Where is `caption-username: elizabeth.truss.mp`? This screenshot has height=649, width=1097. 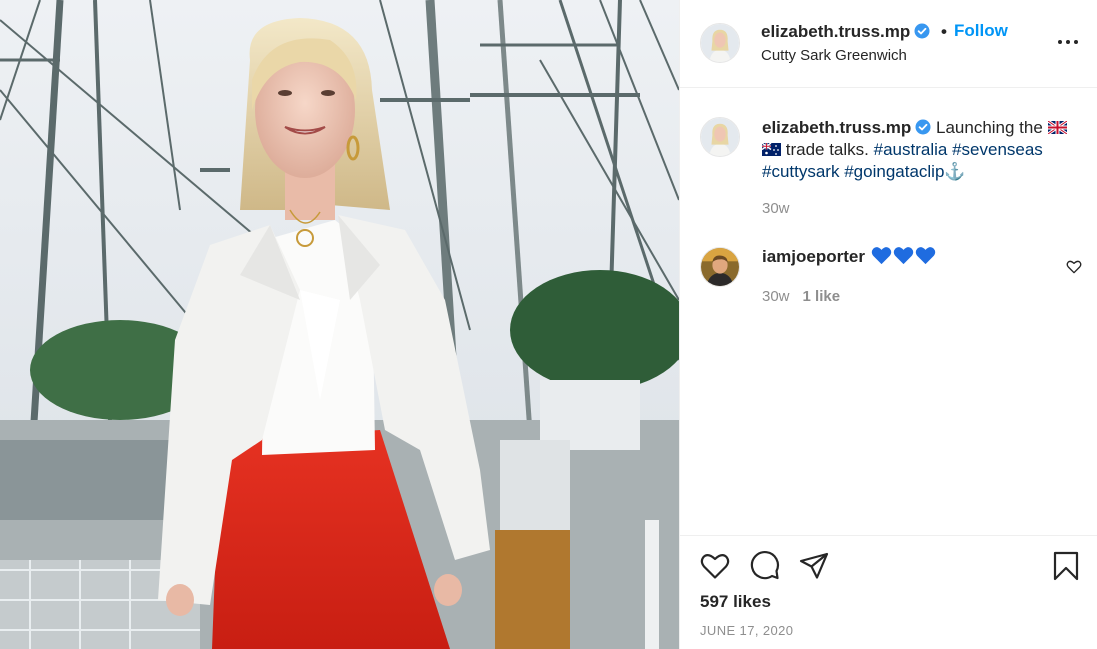
caption-username: elizabeth.truss.mp is located at coordinates (836, 127).